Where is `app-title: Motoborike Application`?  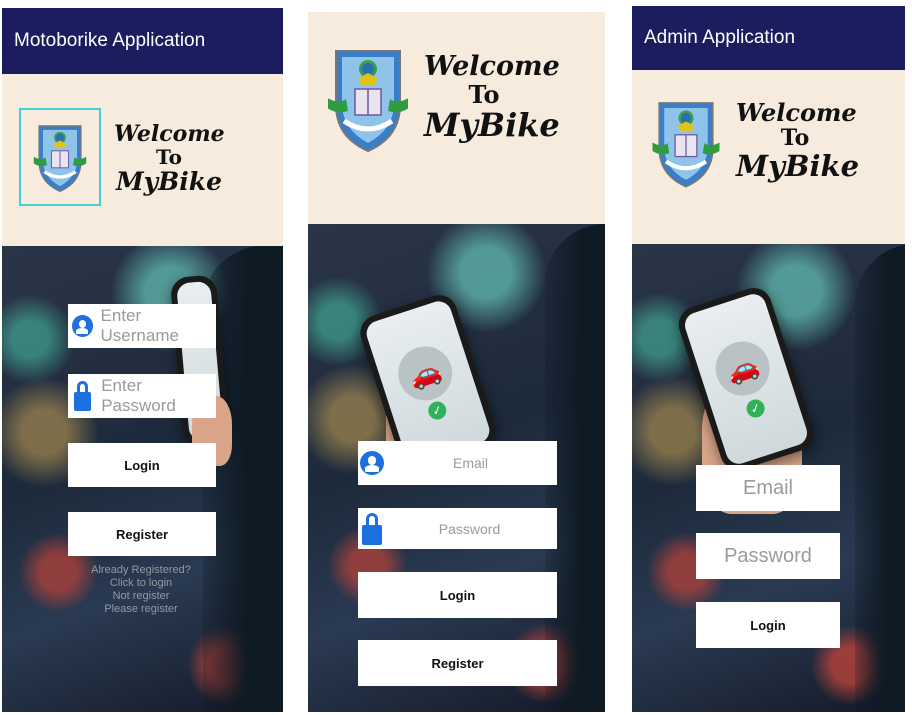
app-title: Motoborike Application is located at coordinates (110, 40).